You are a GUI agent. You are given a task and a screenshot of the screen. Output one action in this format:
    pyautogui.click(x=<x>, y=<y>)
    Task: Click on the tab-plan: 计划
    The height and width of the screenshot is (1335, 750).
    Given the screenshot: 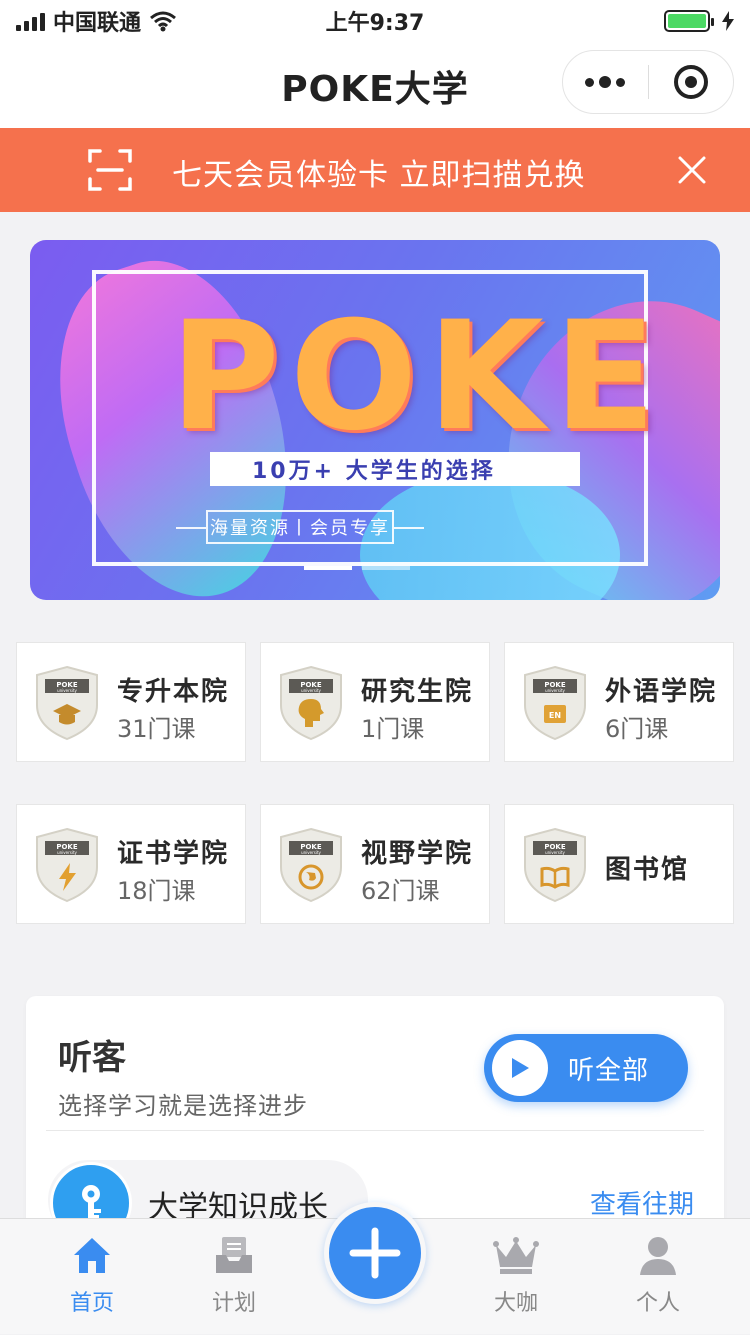 What is the action you would take?
    pyautogui.click(x=234, y=1277)
    